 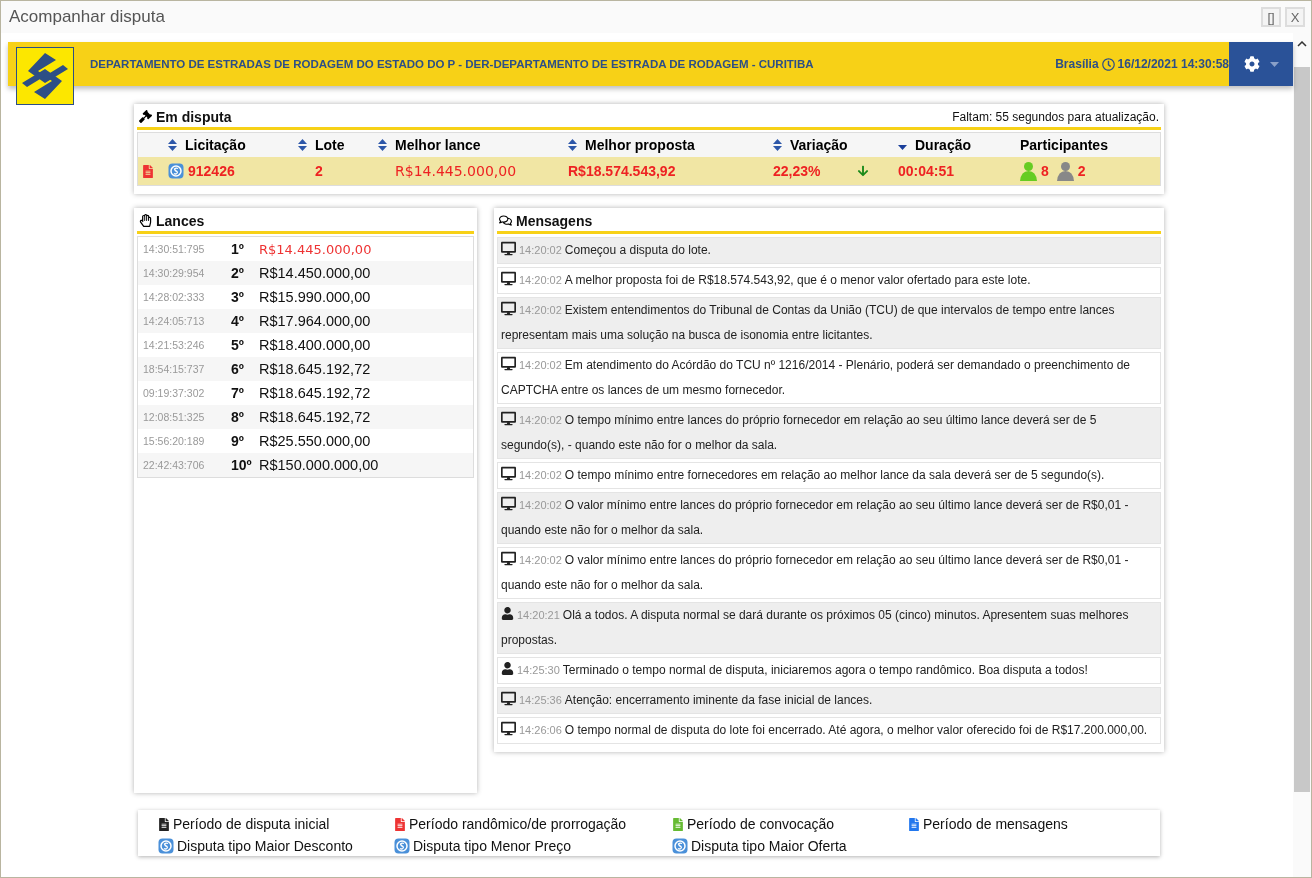 What do you see at coordinates (316, 249) in the screenshot?
I see `bid-value: R$14.445.000,00` at bounding box center [316, 249].